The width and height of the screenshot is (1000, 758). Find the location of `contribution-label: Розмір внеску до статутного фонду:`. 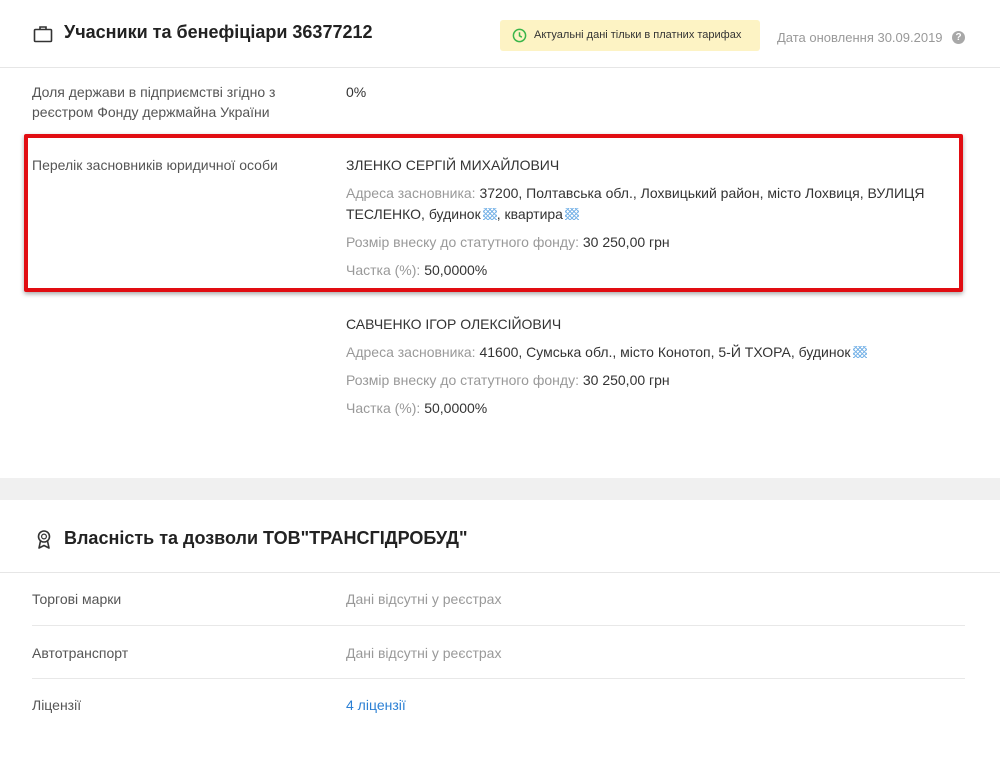

contribution-label: Розмір внеску до статутного фонду: is located at coordinates (462, 380).